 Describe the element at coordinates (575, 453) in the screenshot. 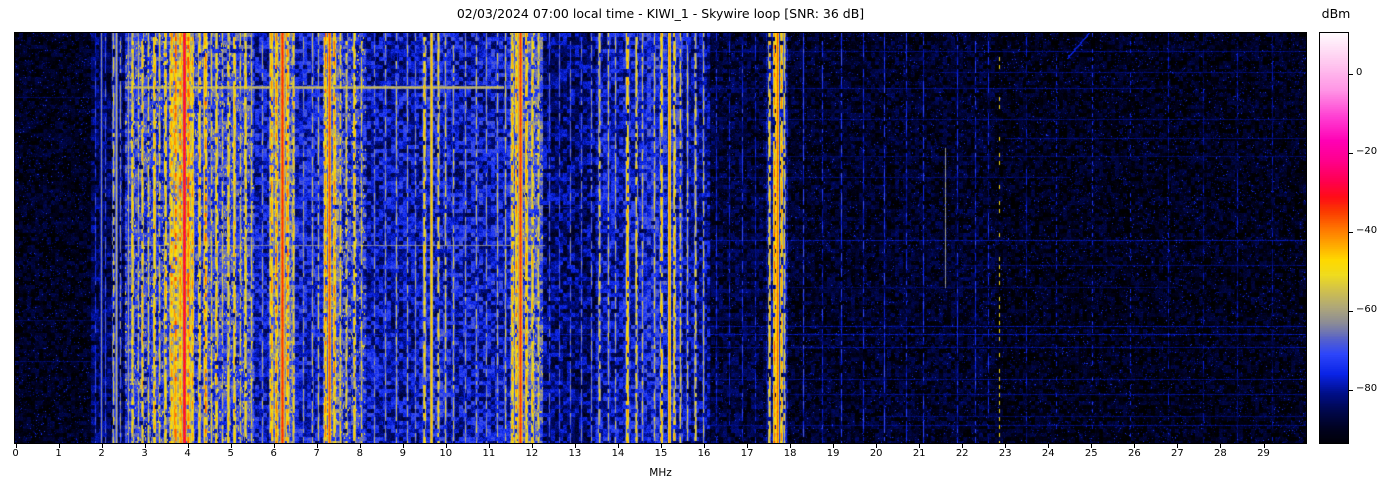

I see `x-tick-label: 13` at that location.